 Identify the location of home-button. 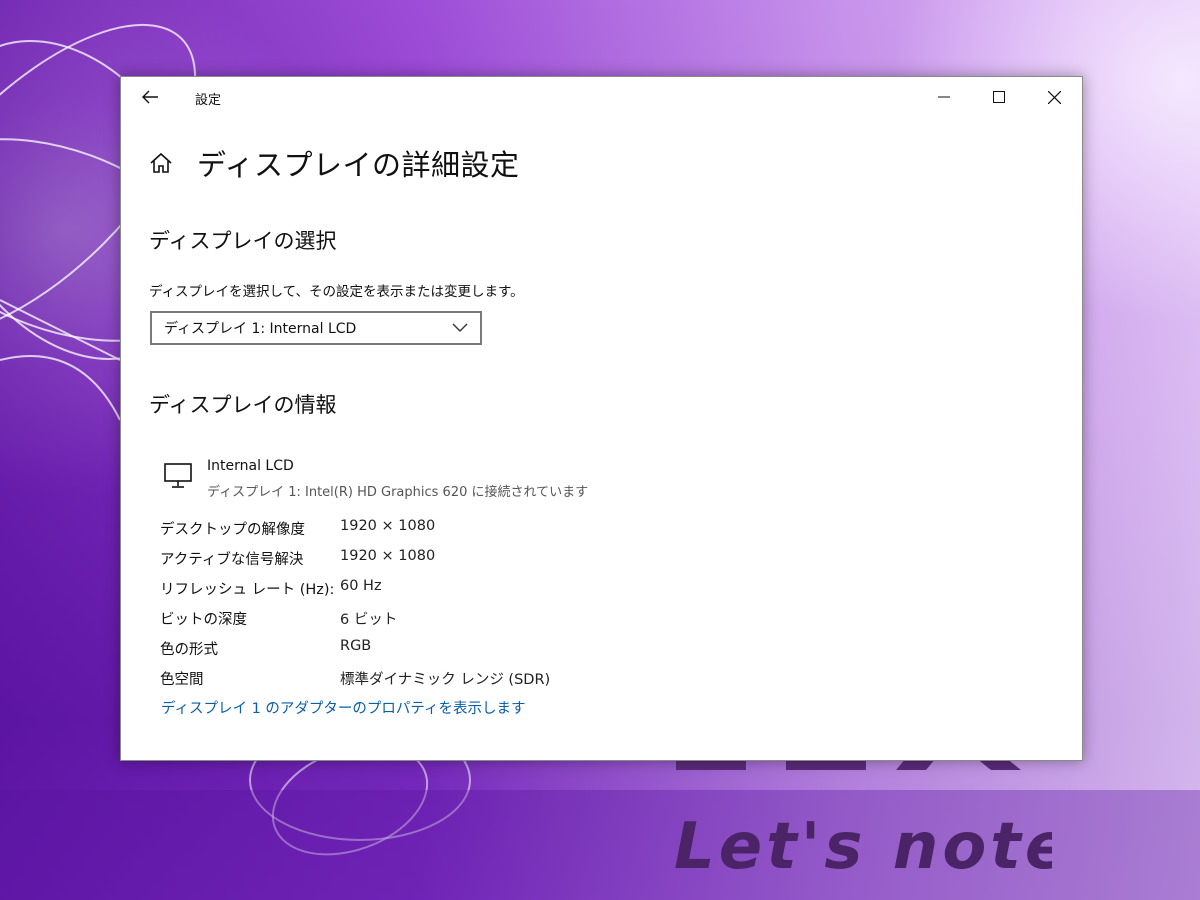
(162, 163).